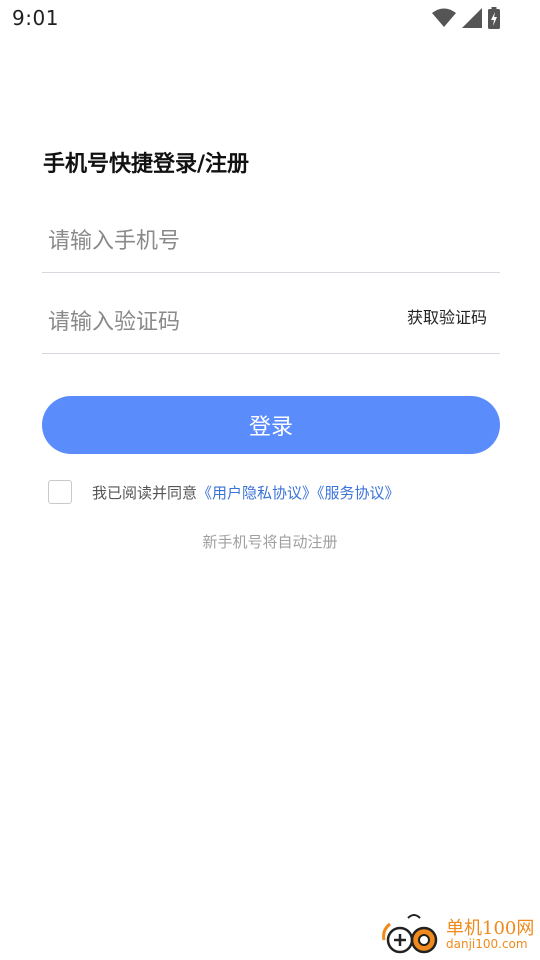 The height and width of the screenshot is (960, 540). What do you see at coordinates (145, 493) in the screenshot?
I see `agreement-prefix: 我已阅读并同意` at bounding box center [145, 493].